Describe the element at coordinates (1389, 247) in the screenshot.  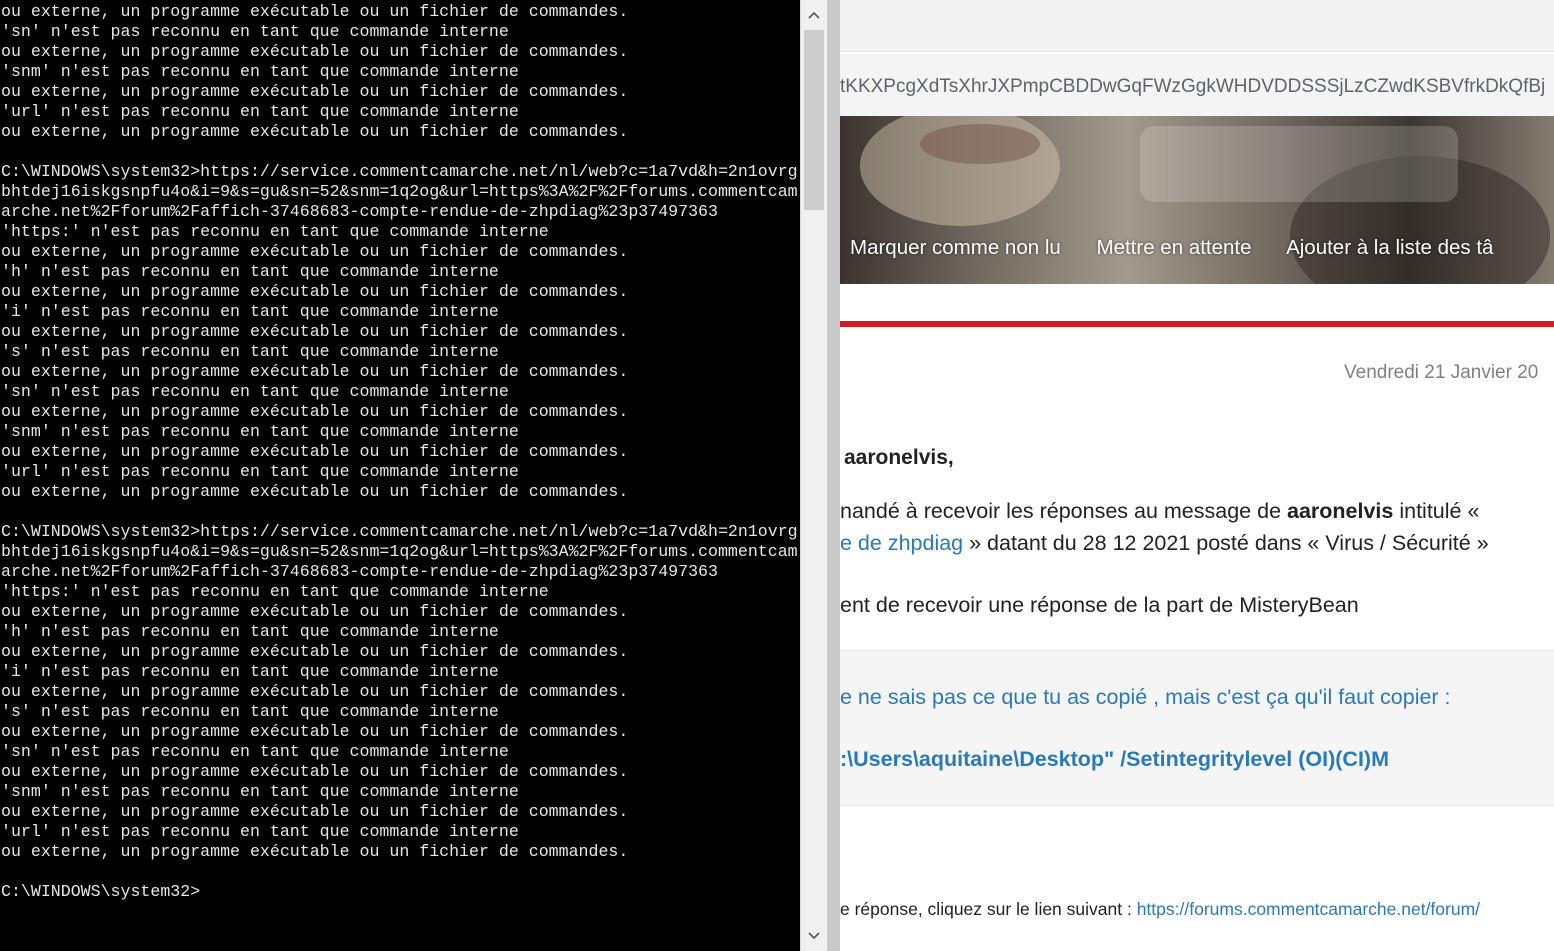
I see `add-to-tasks-button: Ajouter à la liste des tâ` at that location.